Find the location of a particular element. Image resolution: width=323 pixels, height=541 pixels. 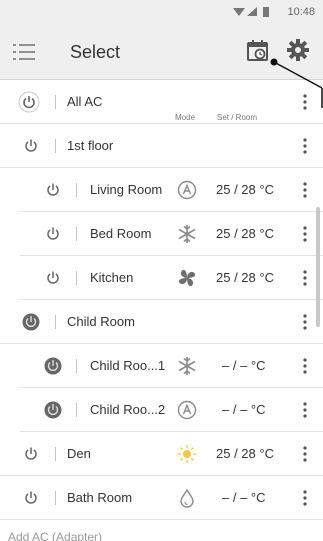

droplet-icon is located at coordinates (187, 498).